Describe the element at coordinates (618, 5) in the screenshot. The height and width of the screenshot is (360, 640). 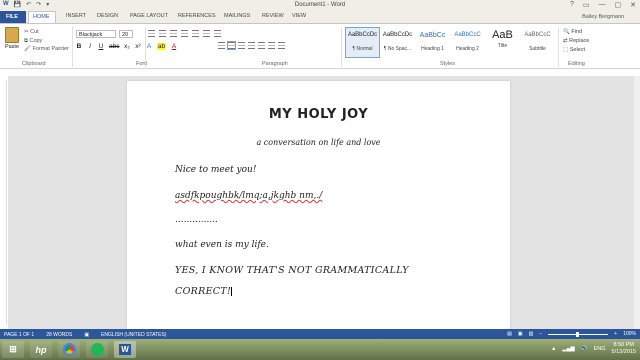
I see `maximize-button: ▢` at that location.